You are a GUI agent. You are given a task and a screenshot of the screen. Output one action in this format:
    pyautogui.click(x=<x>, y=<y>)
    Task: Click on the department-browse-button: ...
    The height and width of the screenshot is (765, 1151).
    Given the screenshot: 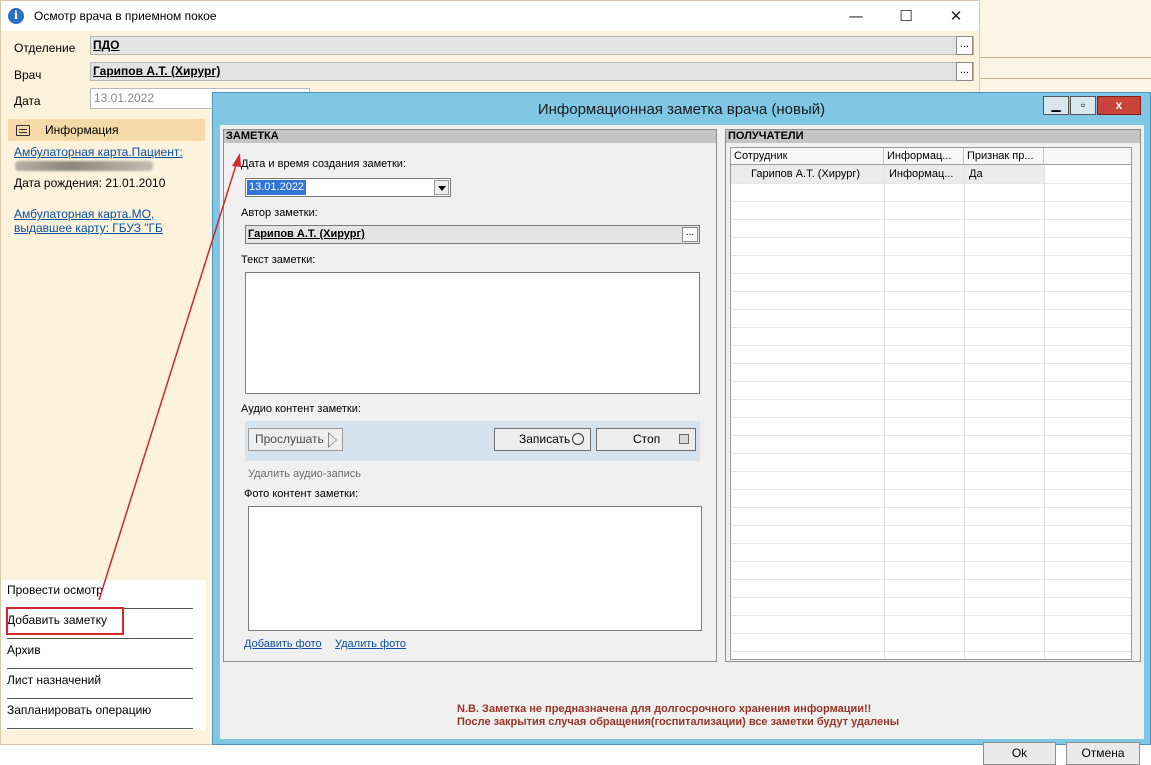 What is the action you would take?
    pyautogui.click(x=964, y=45)
    